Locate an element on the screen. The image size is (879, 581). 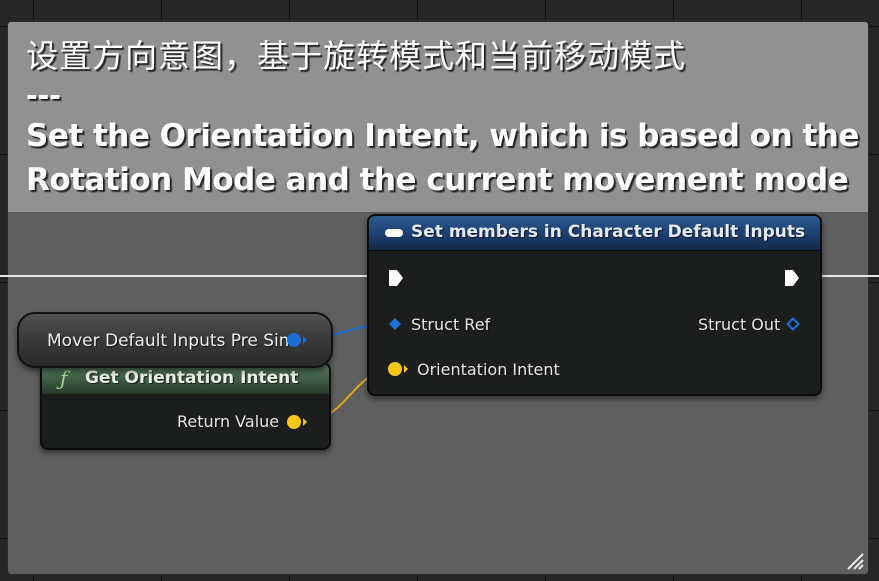
return-value-label: Return Value is located at coordinates (228, 421).